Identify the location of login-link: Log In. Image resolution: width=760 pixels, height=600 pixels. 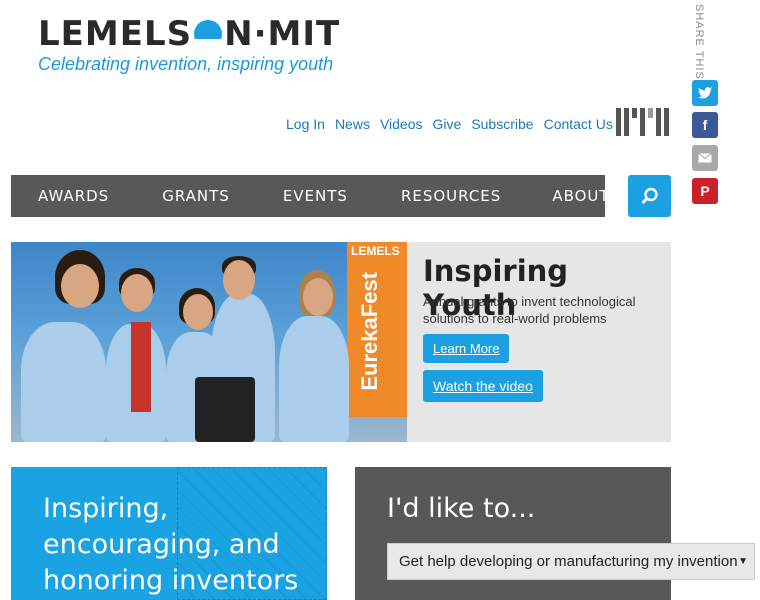
(305, 124).